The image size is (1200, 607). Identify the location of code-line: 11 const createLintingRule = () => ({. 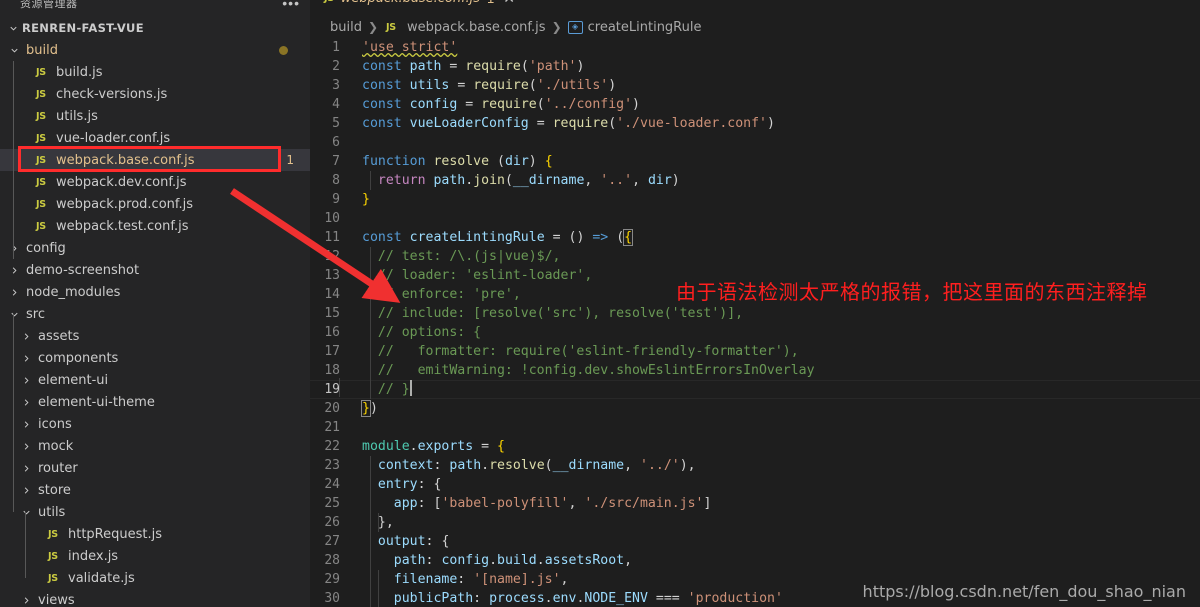
(755, 237).